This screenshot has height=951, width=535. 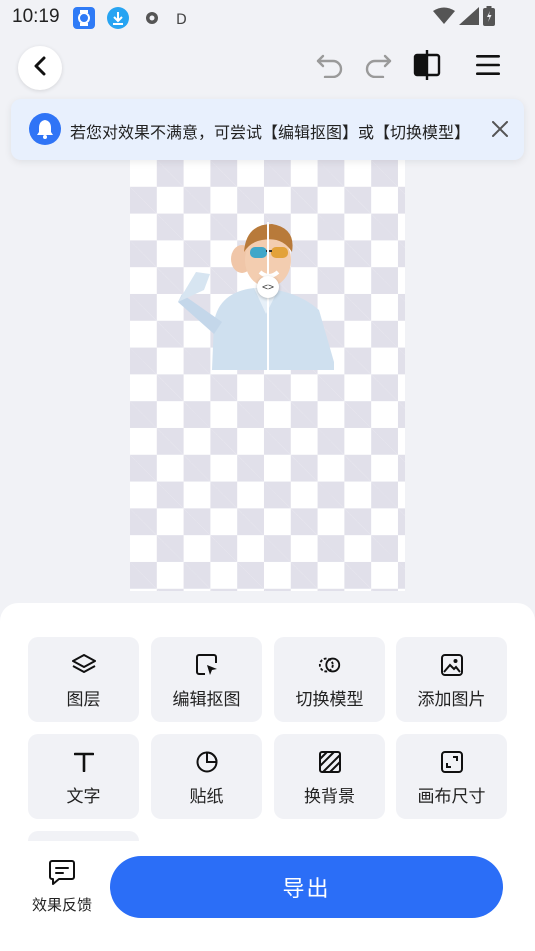 I want to click on gear-icon, so click(x=152, y=18).